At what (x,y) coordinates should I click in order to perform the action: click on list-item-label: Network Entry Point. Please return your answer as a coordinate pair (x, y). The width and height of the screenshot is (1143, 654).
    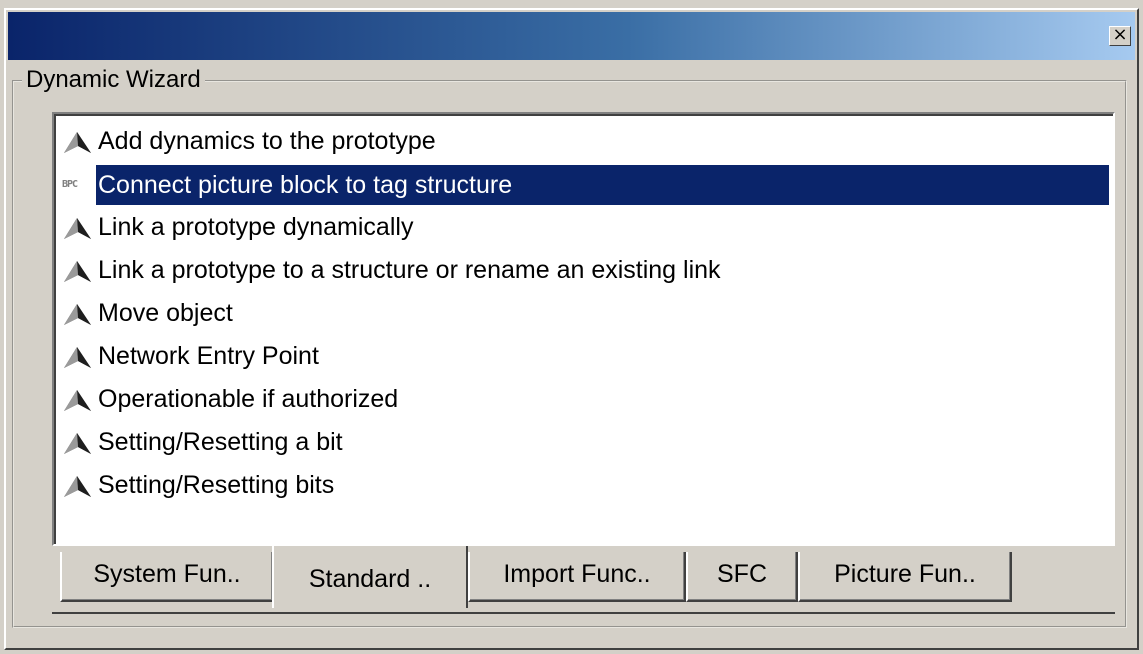
    Looking at the image, I should click on (208, 356).